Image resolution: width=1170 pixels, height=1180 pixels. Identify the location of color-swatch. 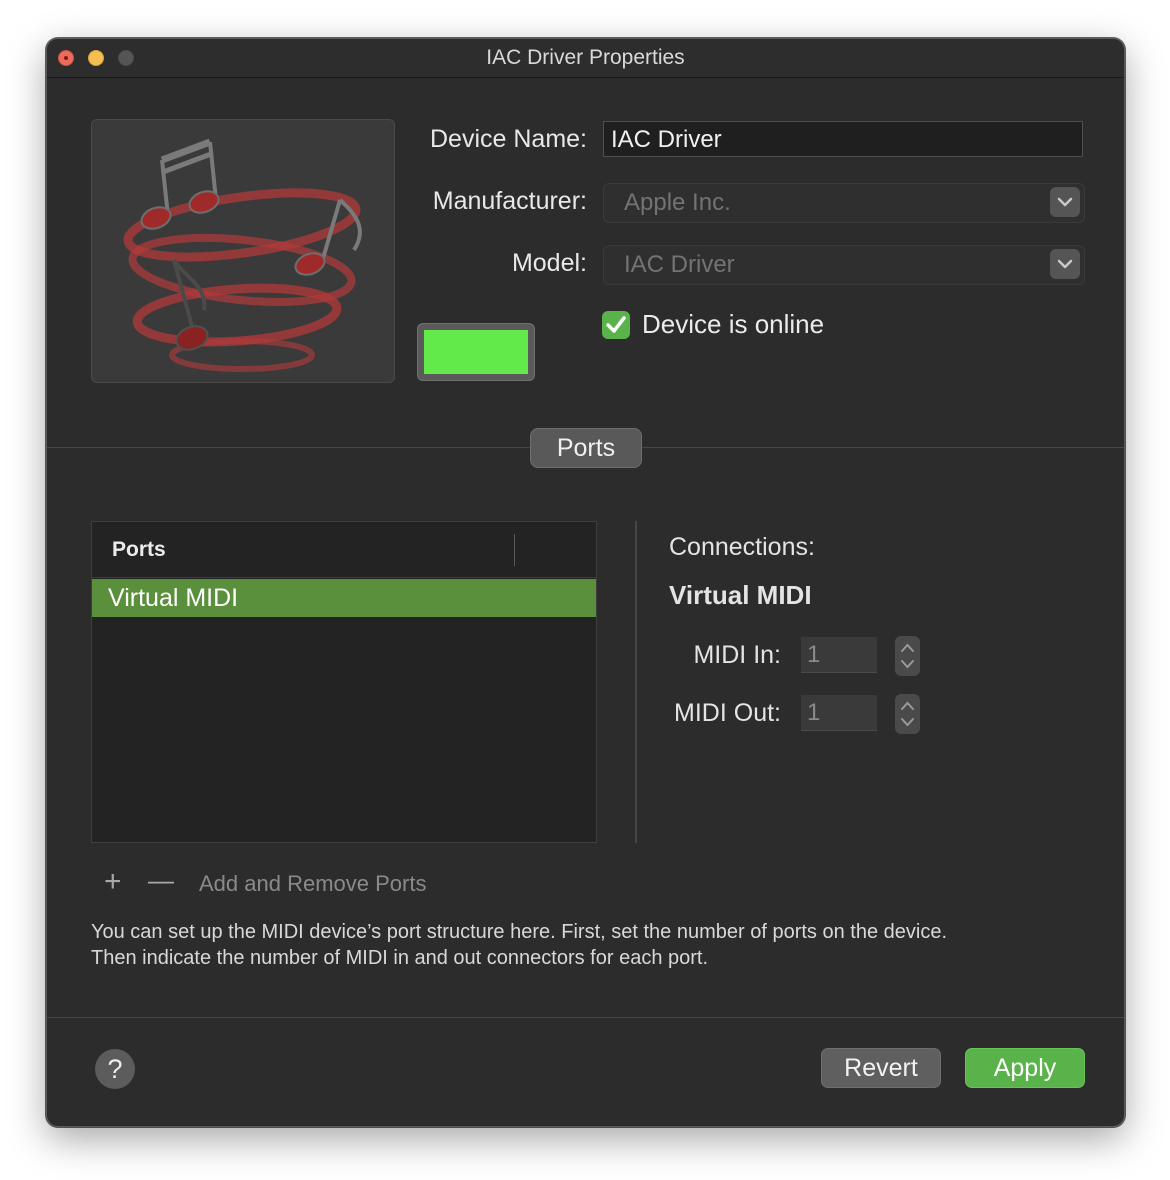
(476, 352).